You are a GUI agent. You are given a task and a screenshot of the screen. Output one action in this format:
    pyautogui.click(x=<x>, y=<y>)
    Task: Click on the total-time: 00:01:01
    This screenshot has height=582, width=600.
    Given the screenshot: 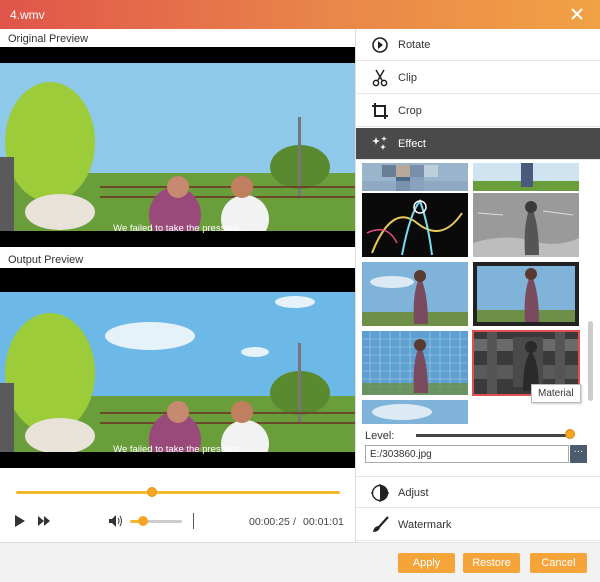 What is the action you would take?
    pyautogui.click(x=323, y=522)
    